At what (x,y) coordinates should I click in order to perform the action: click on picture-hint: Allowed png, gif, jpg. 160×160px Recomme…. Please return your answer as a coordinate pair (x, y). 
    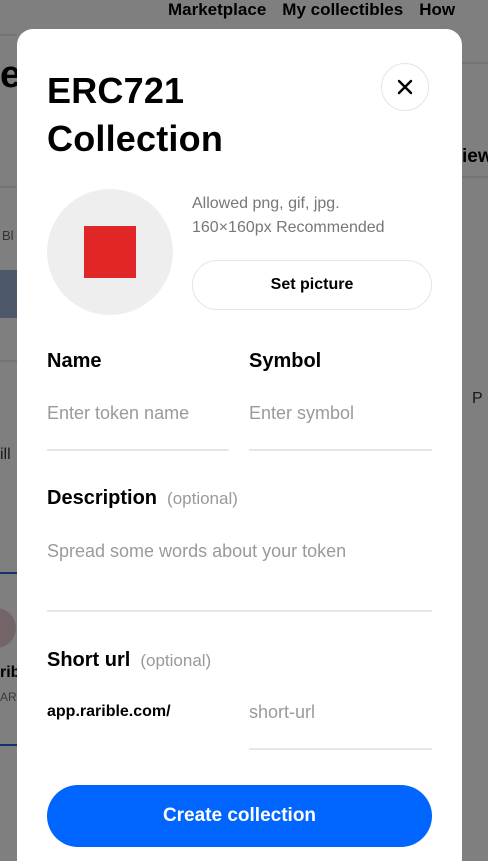
    Looking at the image, I should click on (312, 216).